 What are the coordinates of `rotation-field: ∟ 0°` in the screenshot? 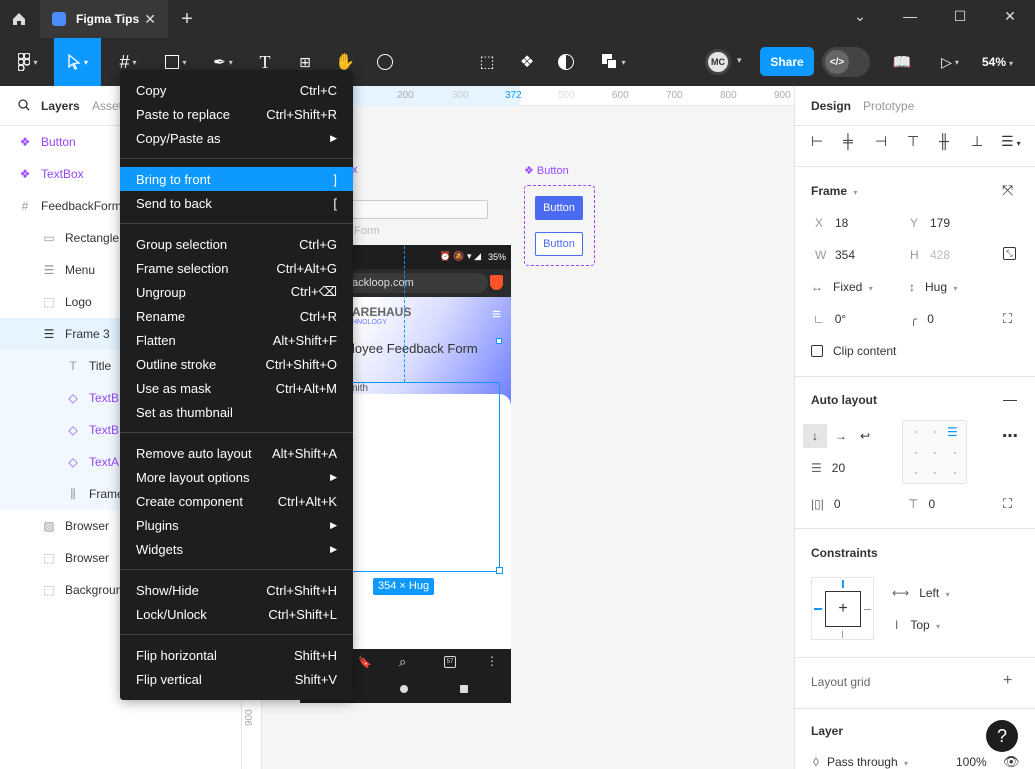 It's located at (829, 319).